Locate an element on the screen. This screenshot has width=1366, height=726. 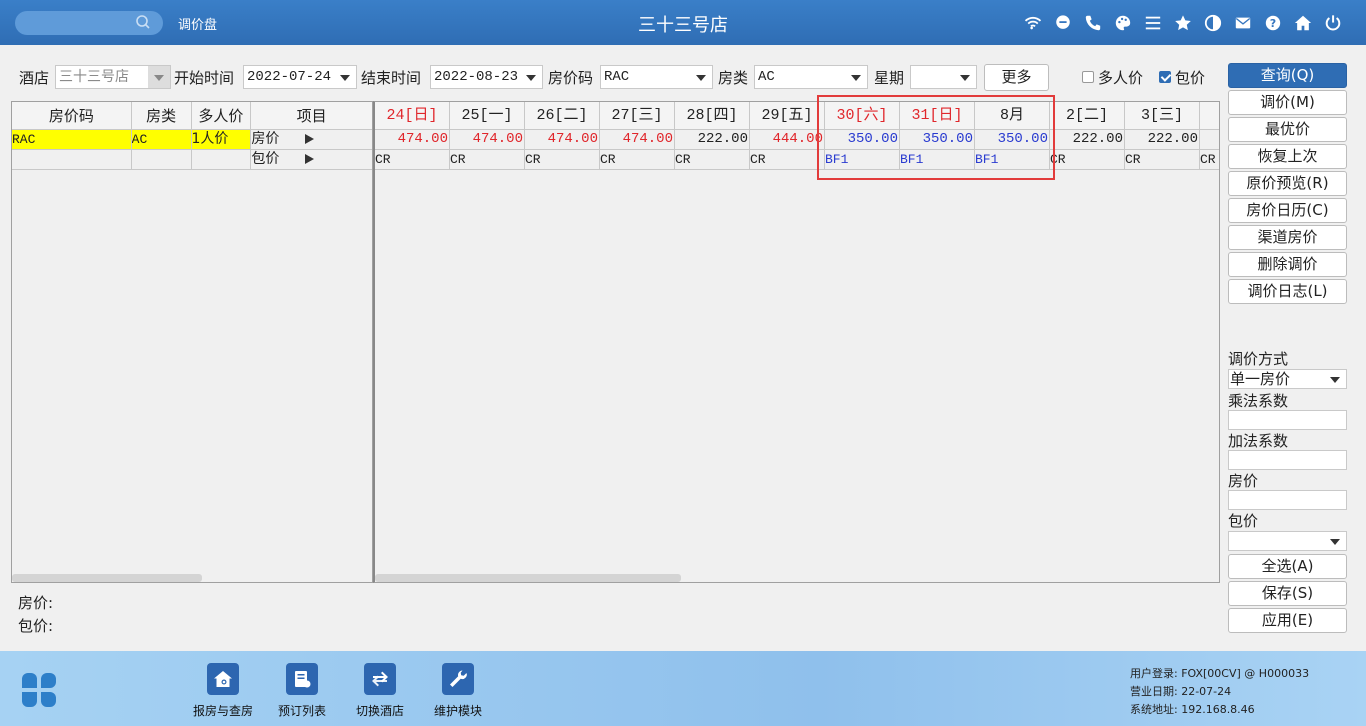
room-type-select: AC is located at coordinates (811, 77).